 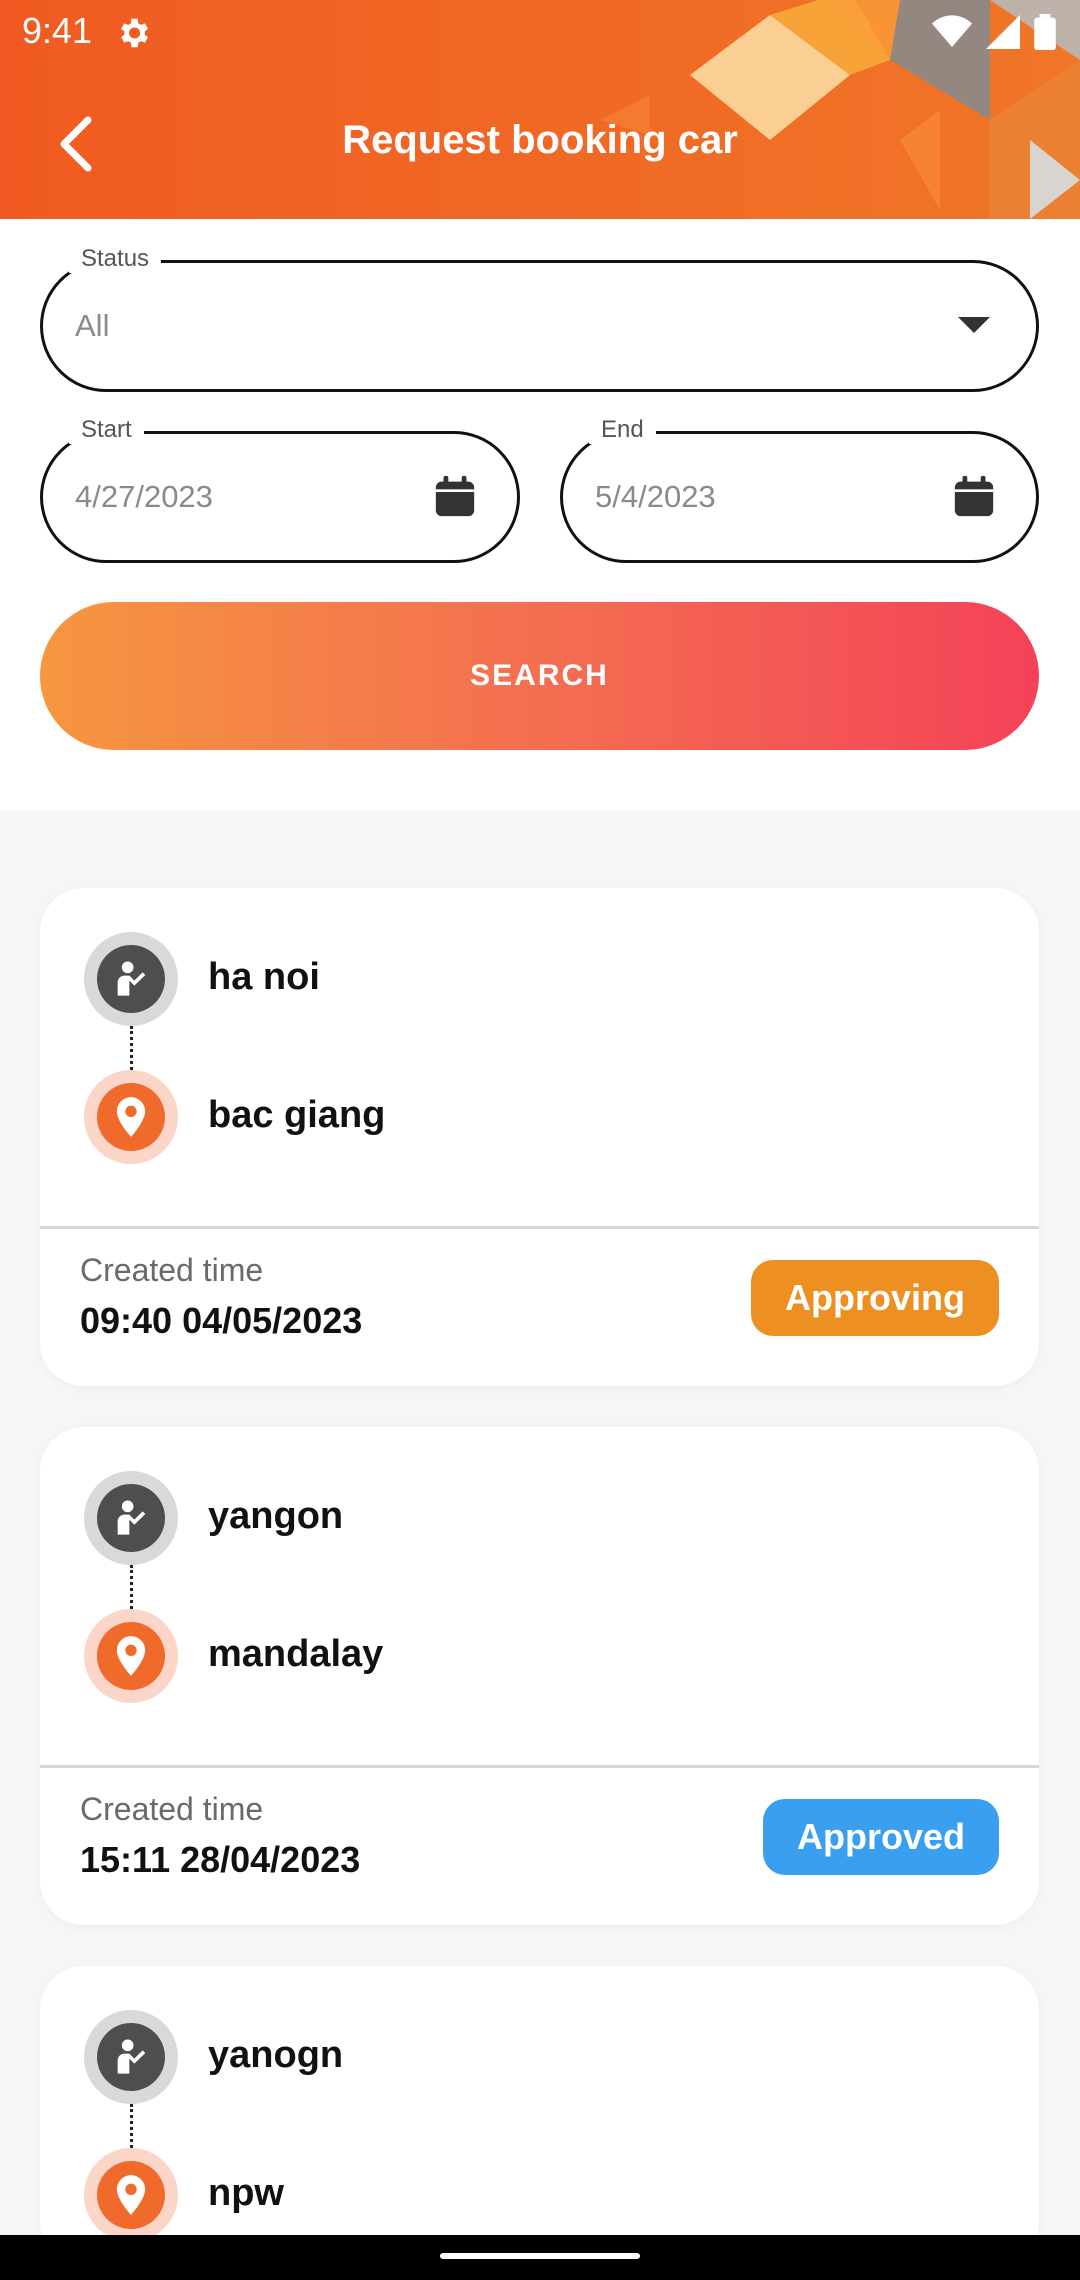 What do you see at coordinates (655, 496) in the screenshot?
I see `end-value: 5/4/2023` at bounding box center [655, 496].